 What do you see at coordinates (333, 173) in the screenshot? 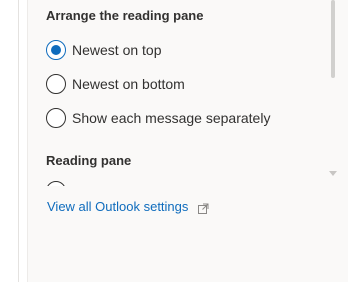
I see `scroll-down-arrow-icon` at bounding box center [333, 173].